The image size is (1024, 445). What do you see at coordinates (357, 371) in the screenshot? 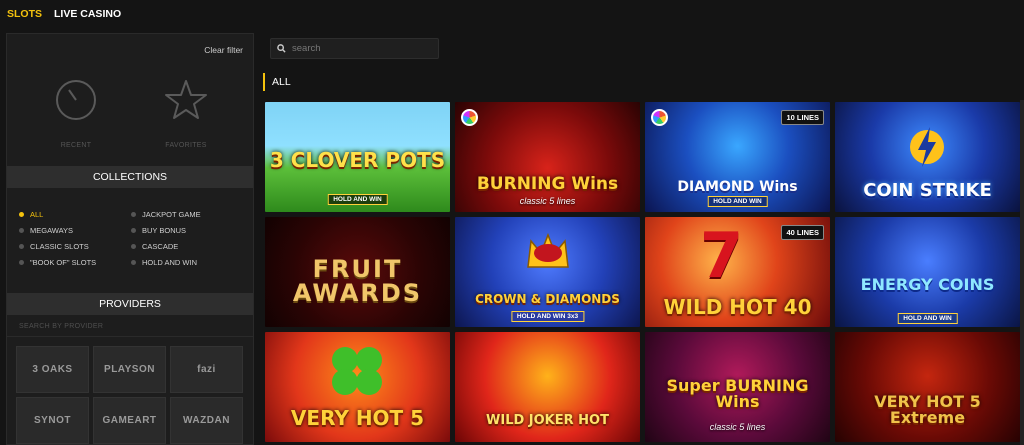
I see `clover-icon` at bounding box center [357, 371].